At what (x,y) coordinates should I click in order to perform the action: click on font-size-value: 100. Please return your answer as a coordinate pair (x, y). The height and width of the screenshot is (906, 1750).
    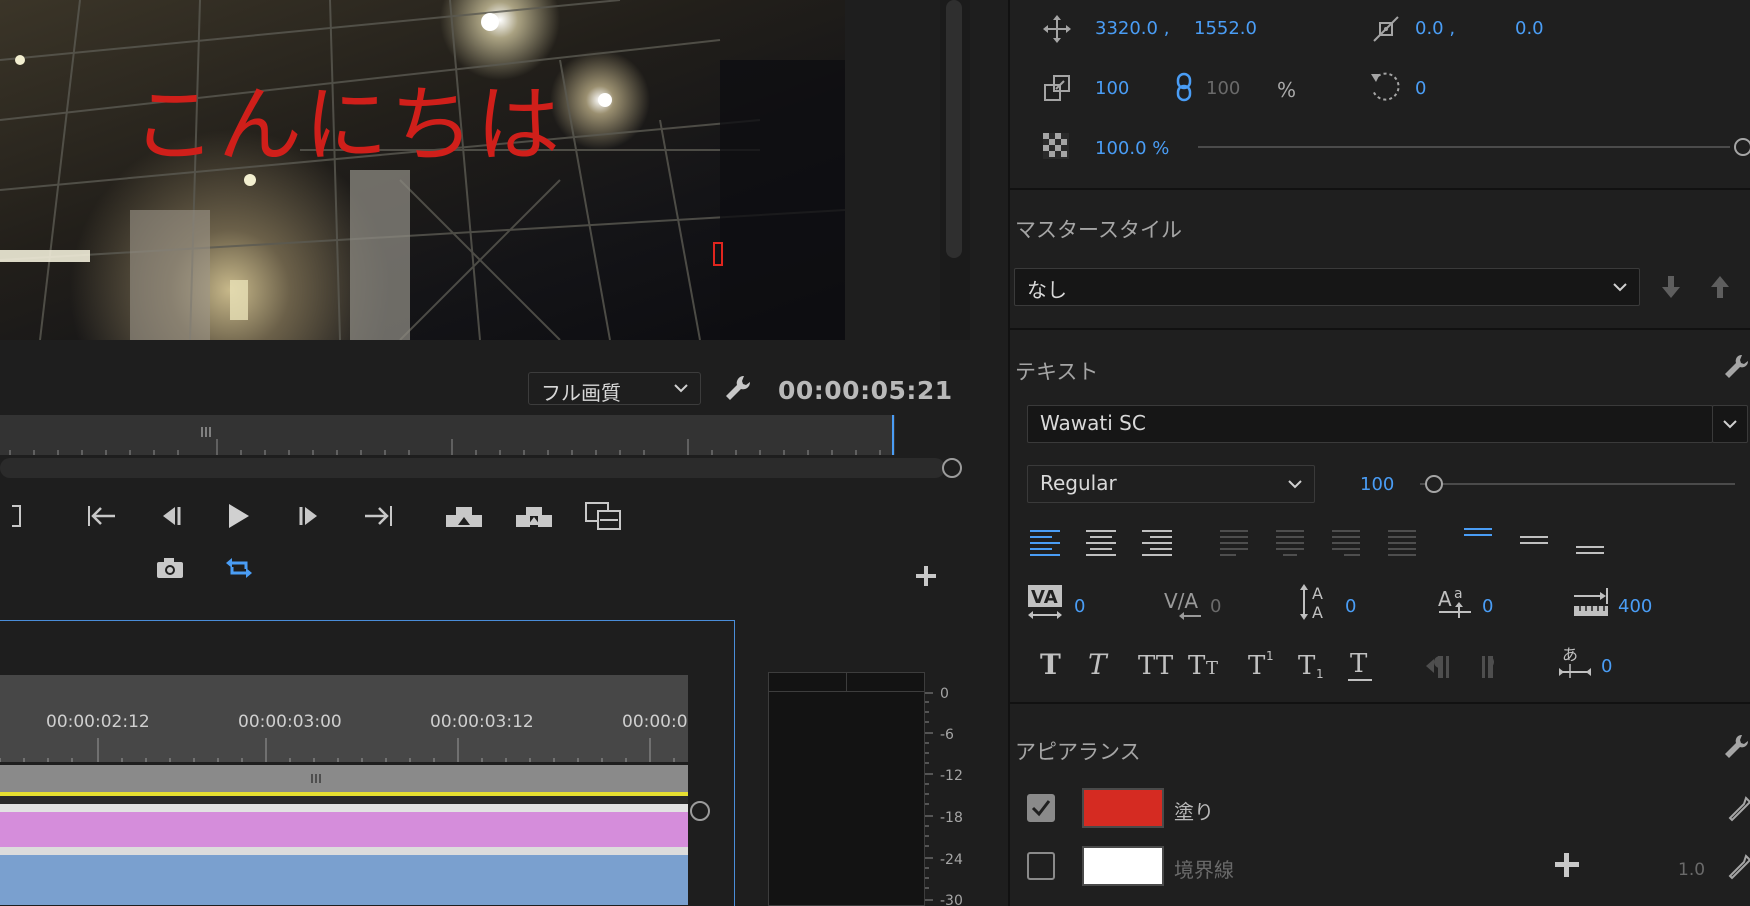
    Looking at the image, I should click on (1377, 484).